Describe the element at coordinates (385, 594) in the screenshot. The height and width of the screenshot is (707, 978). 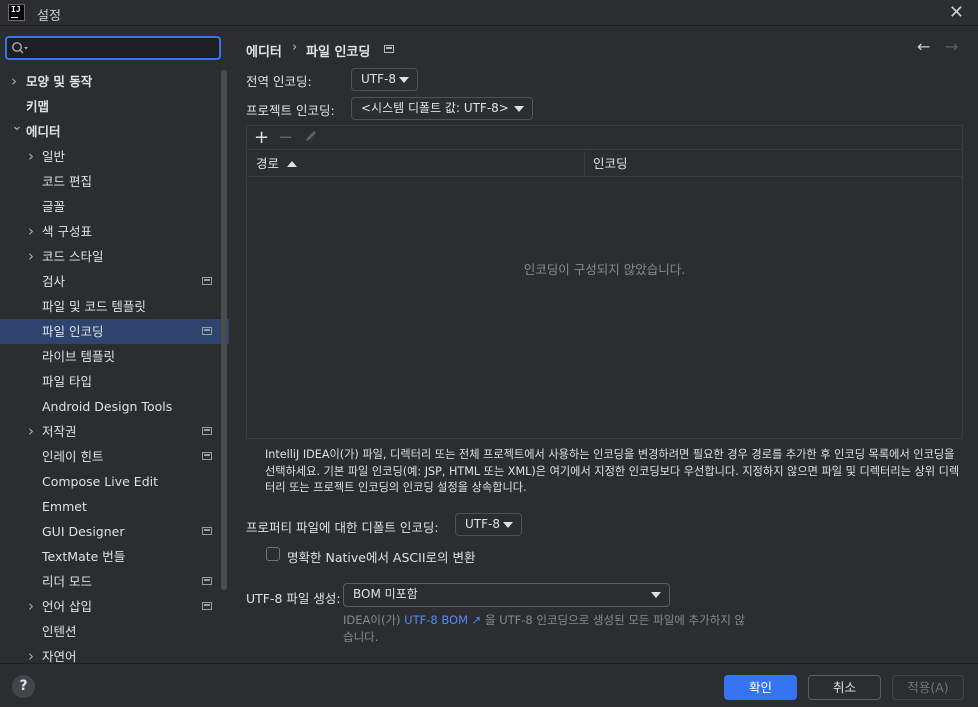
I see `utf8-bom-value: BOM 미포함` at that location.